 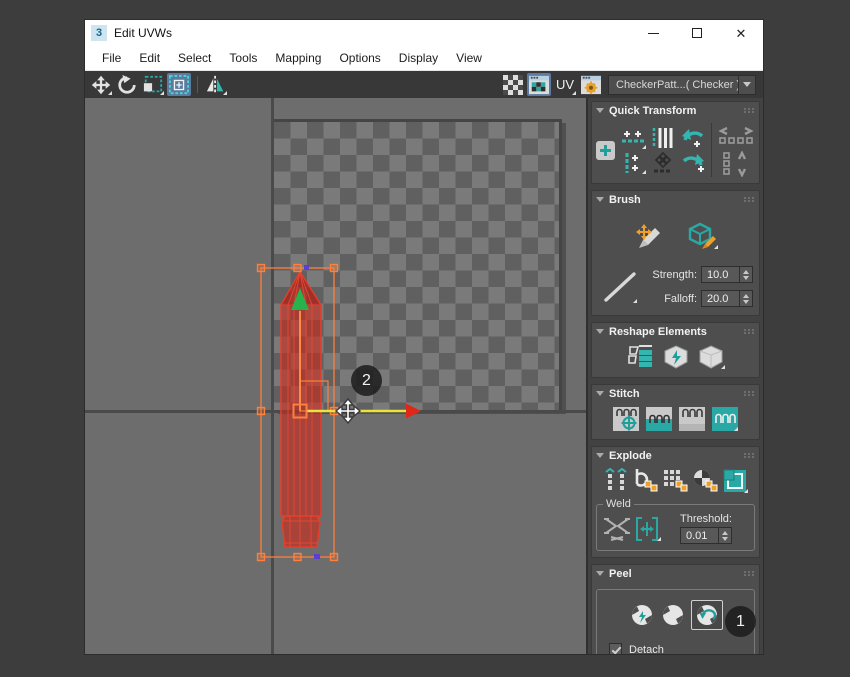 What do you see at coordinates (633, 163) in the screenshot?
I see `align-vertical-button` at bounding box center [633, 163].